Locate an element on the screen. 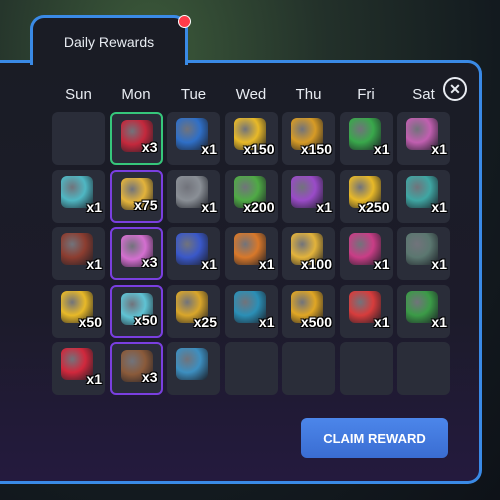 The height and width of the screenshot is (500, 500). tab-joiner is located at coordinates (109, 63).